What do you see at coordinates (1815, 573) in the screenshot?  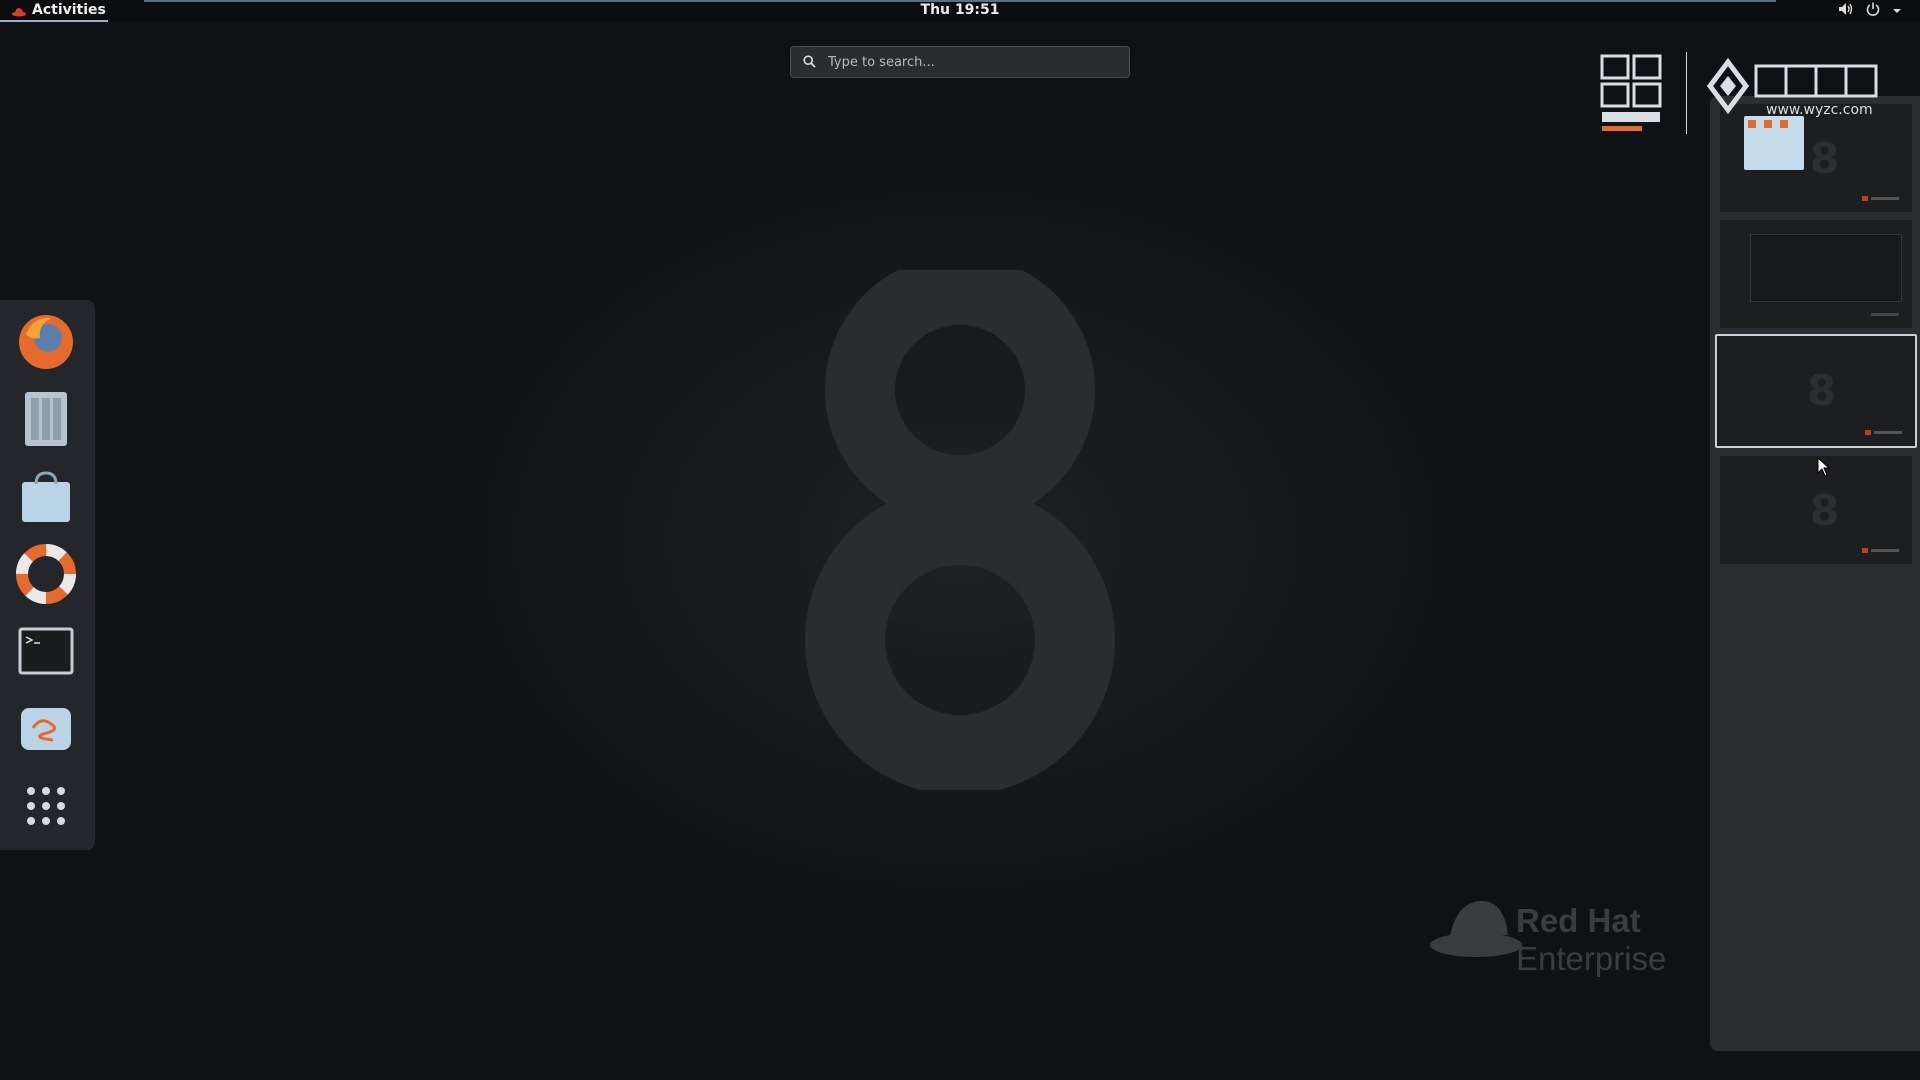 I see `workspace-switcher: 8 8 8` at bounding box center [1815, 573].